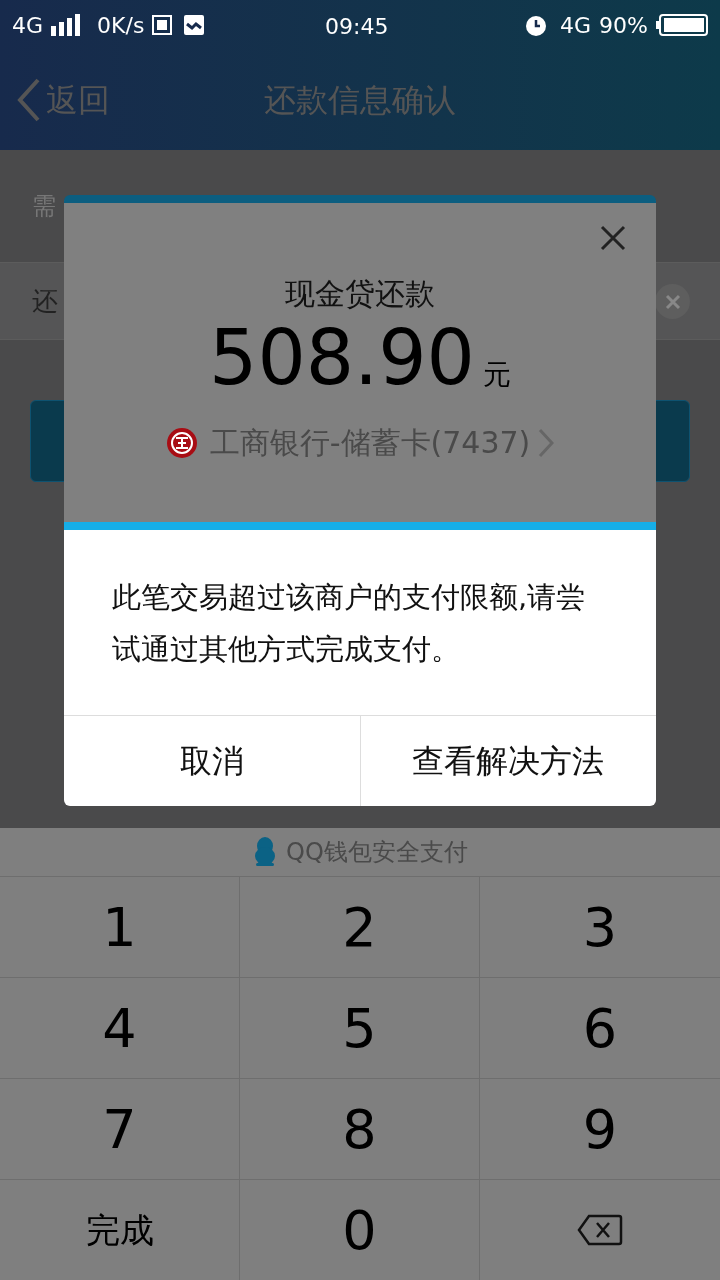 This screenshot has width=720, height=1280. I want to click on digit-key: 7, so click(120, 1129).